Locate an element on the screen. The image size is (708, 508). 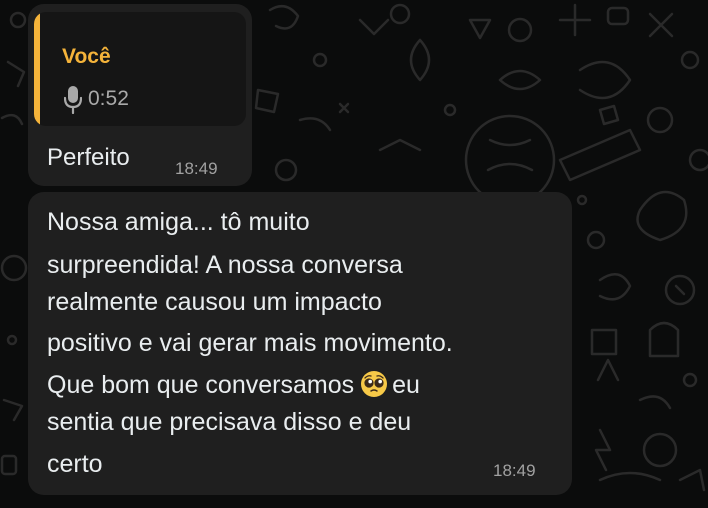
quoted-voice-message: Você 0:52 is located at coordinates (140, 69).